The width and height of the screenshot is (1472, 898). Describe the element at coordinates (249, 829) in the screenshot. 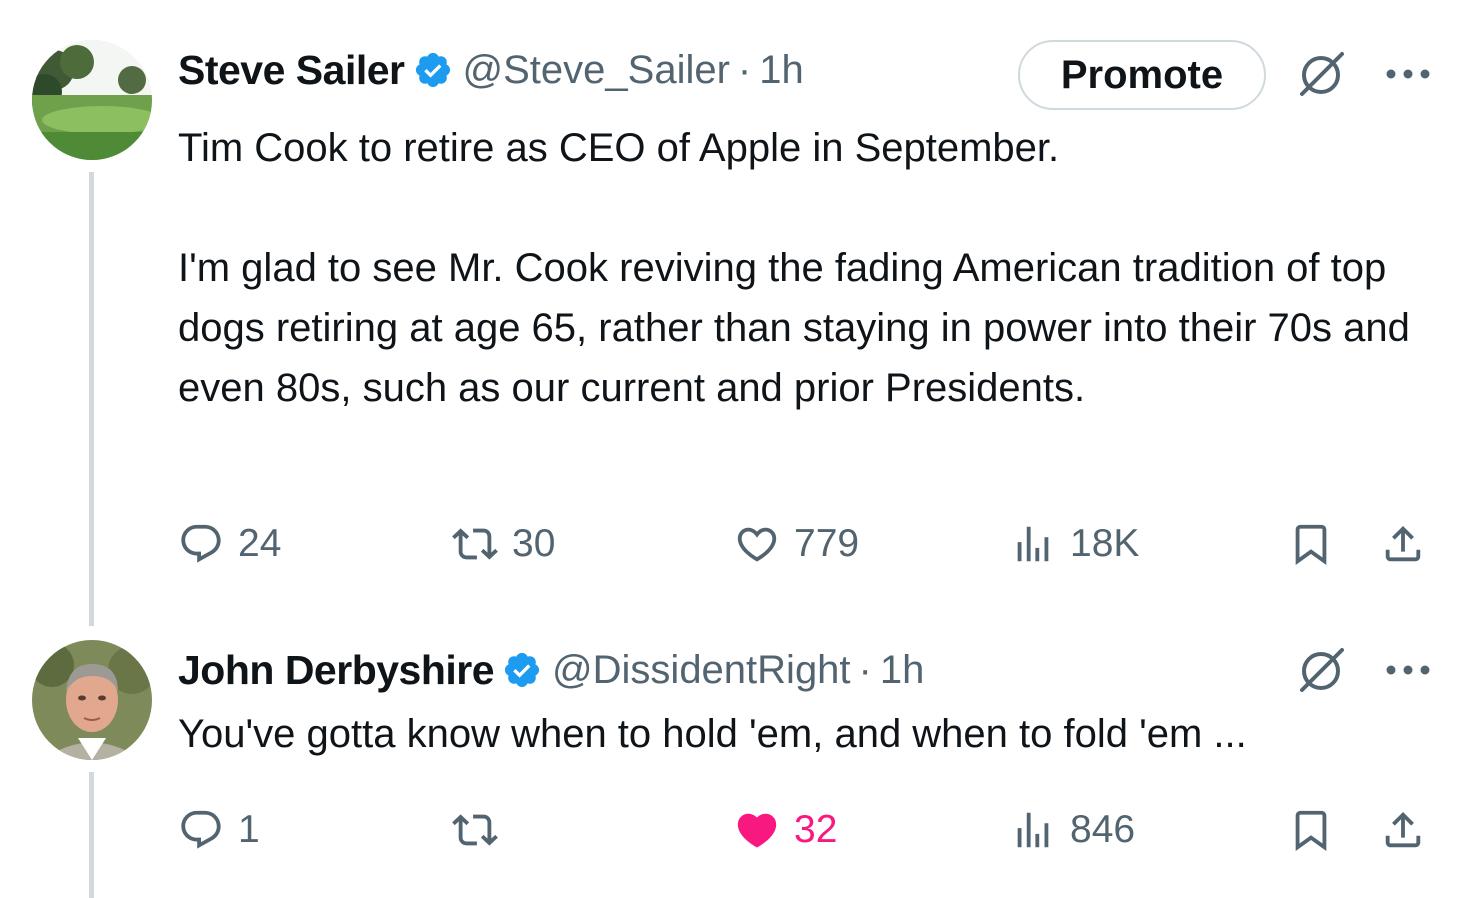

I see `reply-count: 1` at that location.